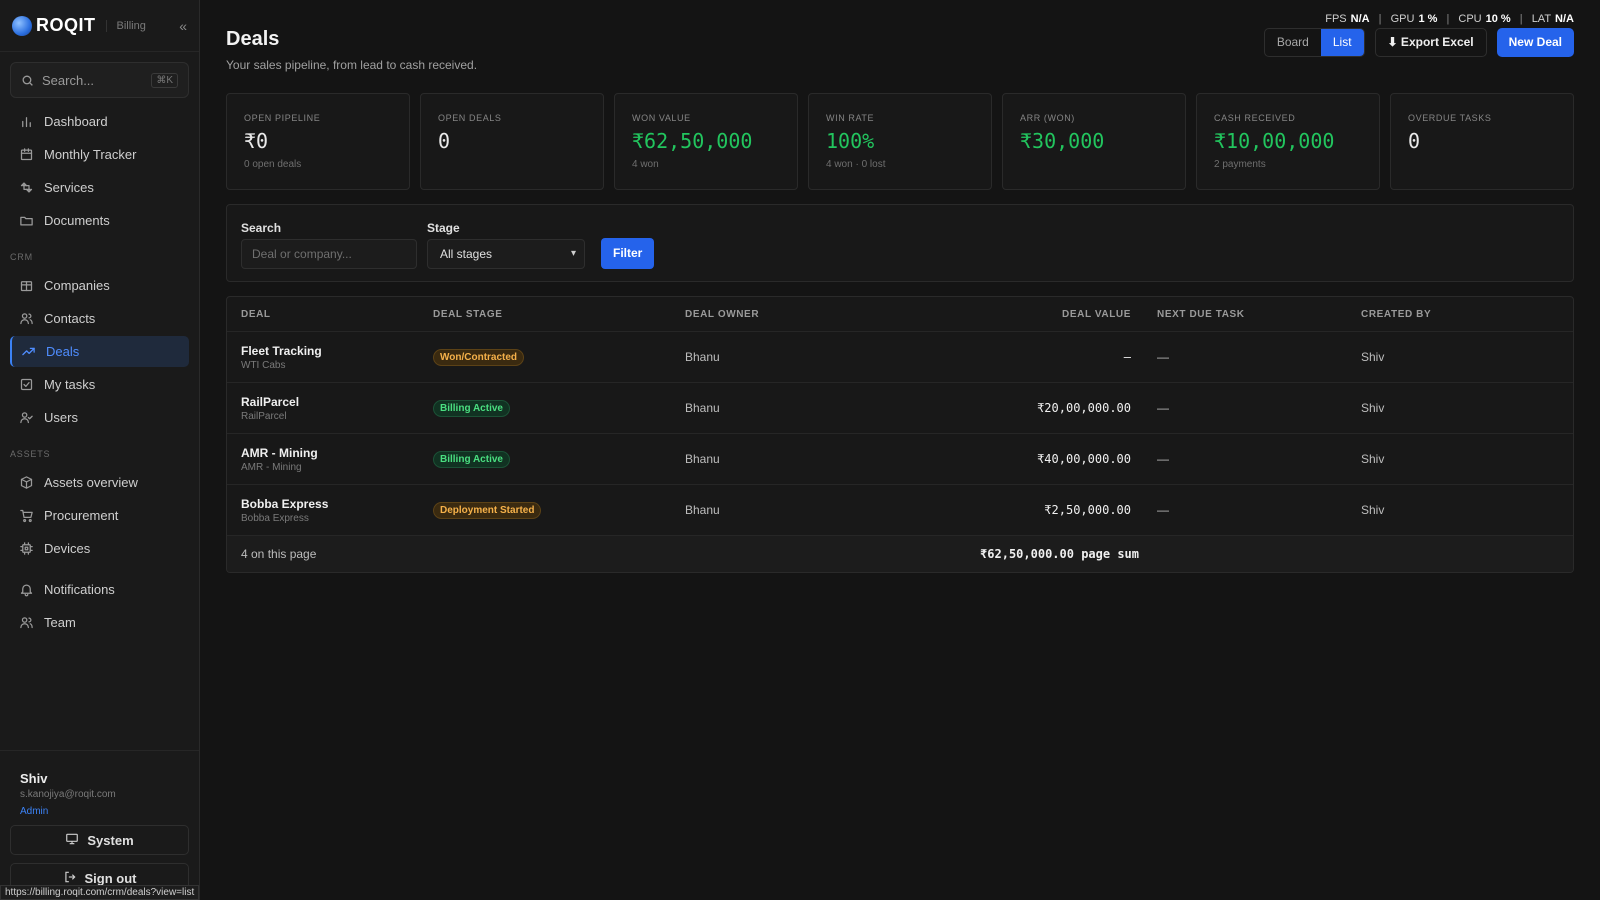 The image size is (1600, 900). I want to click on deal-cell: RailParcel RailParcel, so click(330, 408).